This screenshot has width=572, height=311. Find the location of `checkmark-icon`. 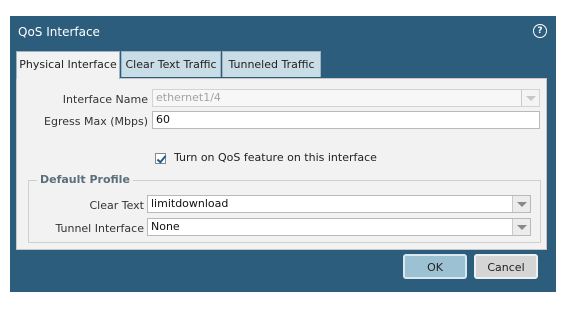

checkmark-icon is located at coordinates (161, 158).